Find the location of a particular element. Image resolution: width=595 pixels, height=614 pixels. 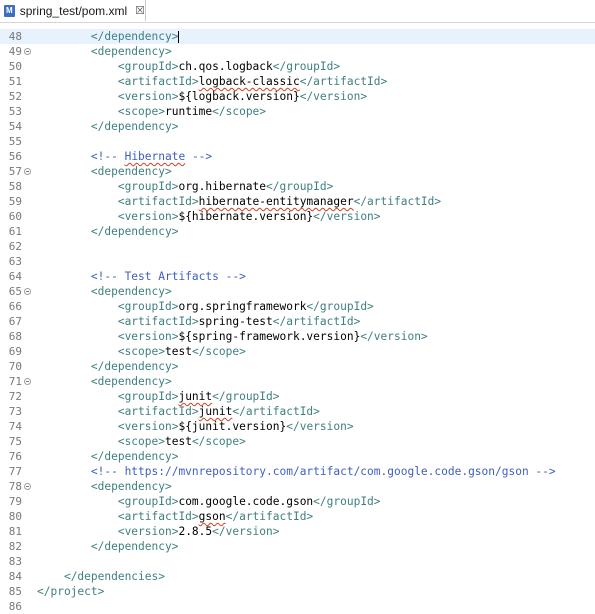

code-text: <groupId>org.springframework</groupId> is located at coordinates (205, 306).